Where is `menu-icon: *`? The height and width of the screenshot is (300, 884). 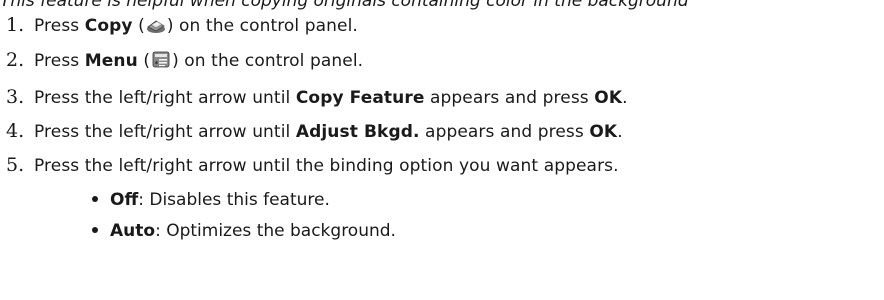
menu-icon: * is located at coordinates (161, 60).